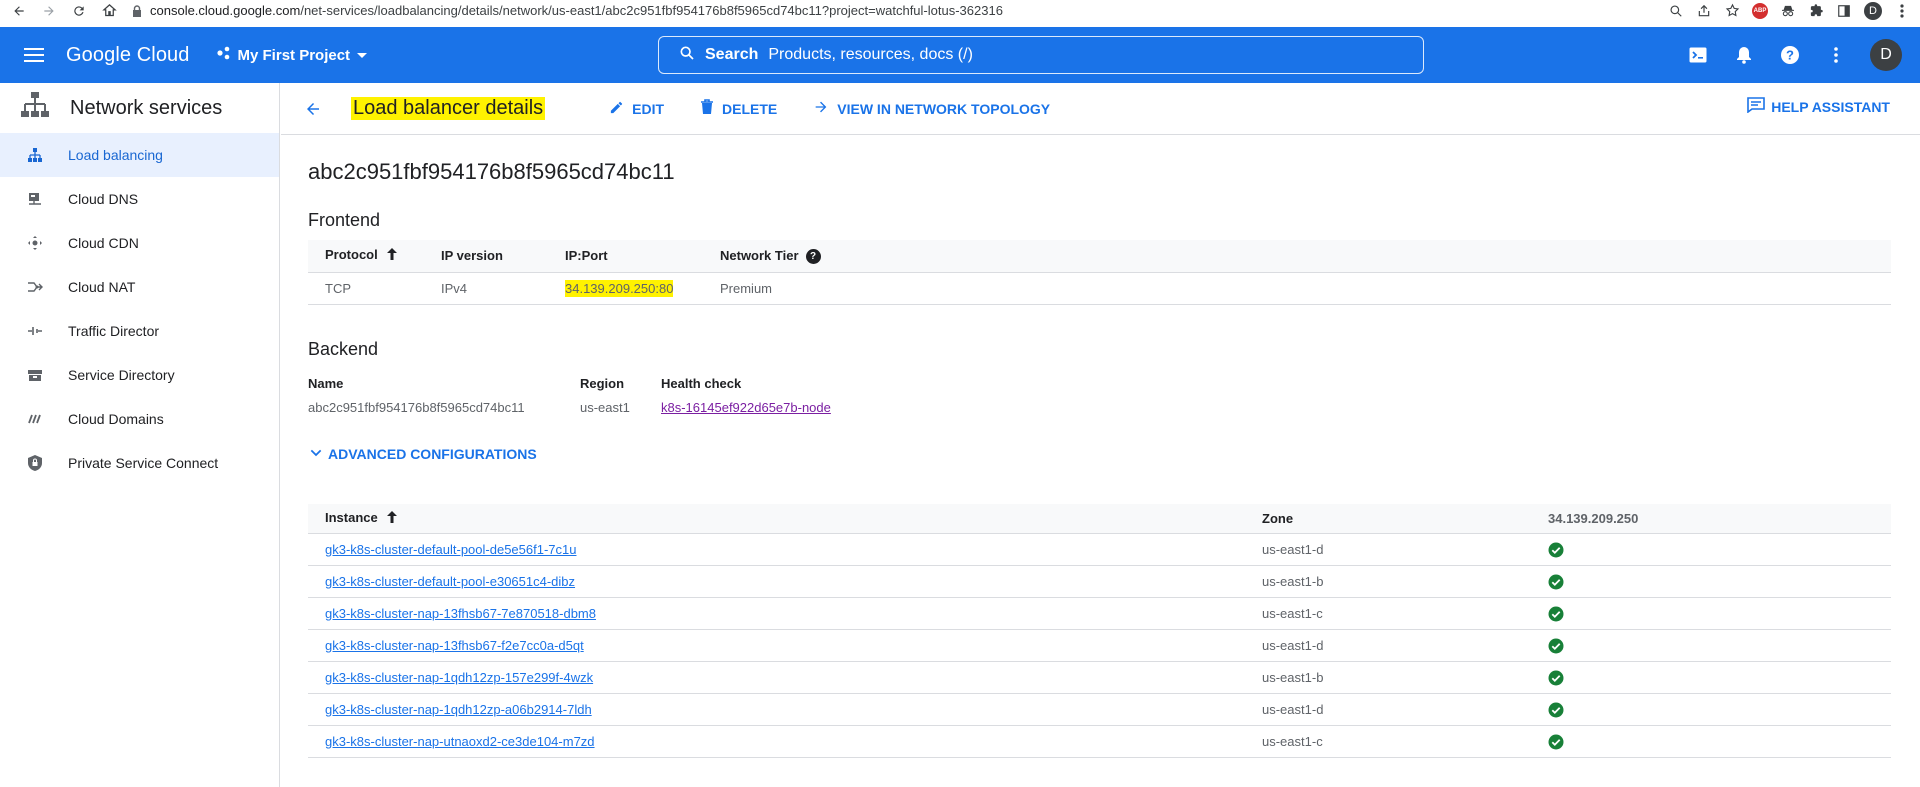  I want to click on sidebar-item-load-balancing: Load balancing, so click(139, 155).